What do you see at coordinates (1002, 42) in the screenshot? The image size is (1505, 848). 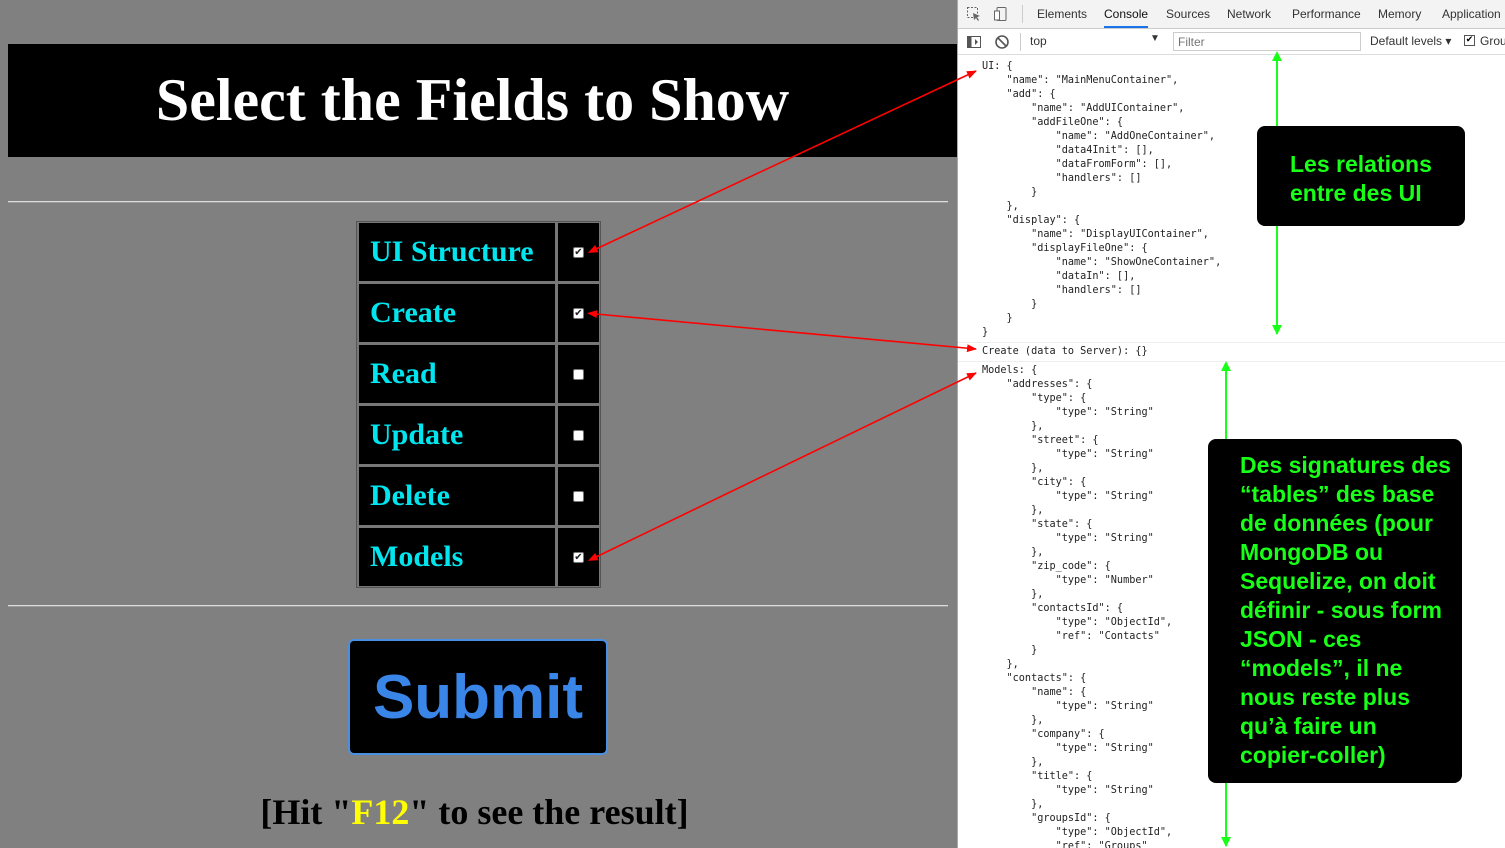 I see `clear-console-icon` at bounding box center [1002, 42].